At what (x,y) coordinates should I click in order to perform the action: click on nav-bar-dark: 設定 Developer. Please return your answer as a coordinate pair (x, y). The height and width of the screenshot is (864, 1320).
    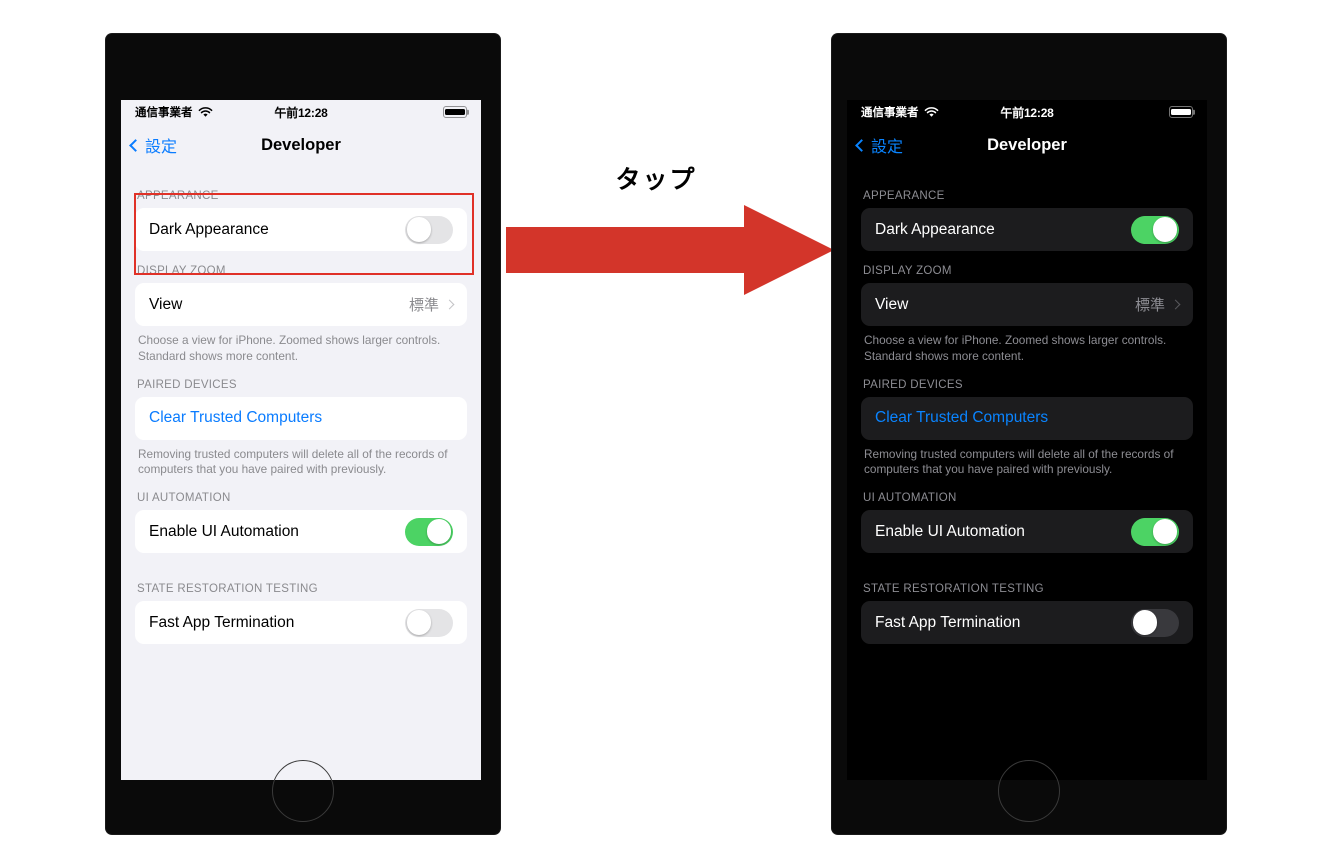
    Looking at the image, I should click on (1027, 145).